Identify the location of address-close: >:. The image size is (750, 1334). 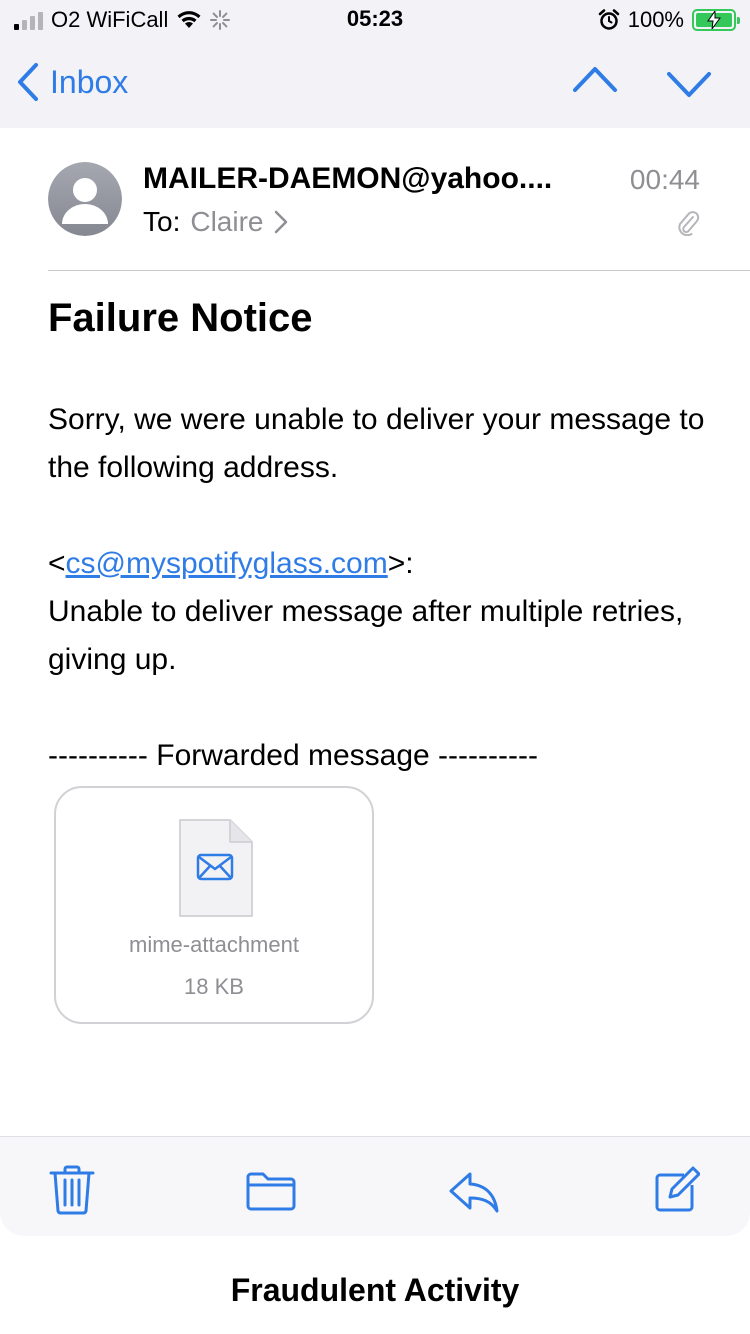
(400, 563).